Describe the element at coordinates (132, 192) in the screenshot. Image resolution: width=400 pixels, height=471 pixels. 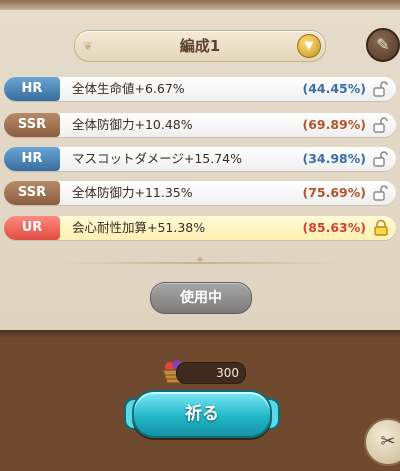
I see `stat-effect: 全体防御力+11.35%` at that location.